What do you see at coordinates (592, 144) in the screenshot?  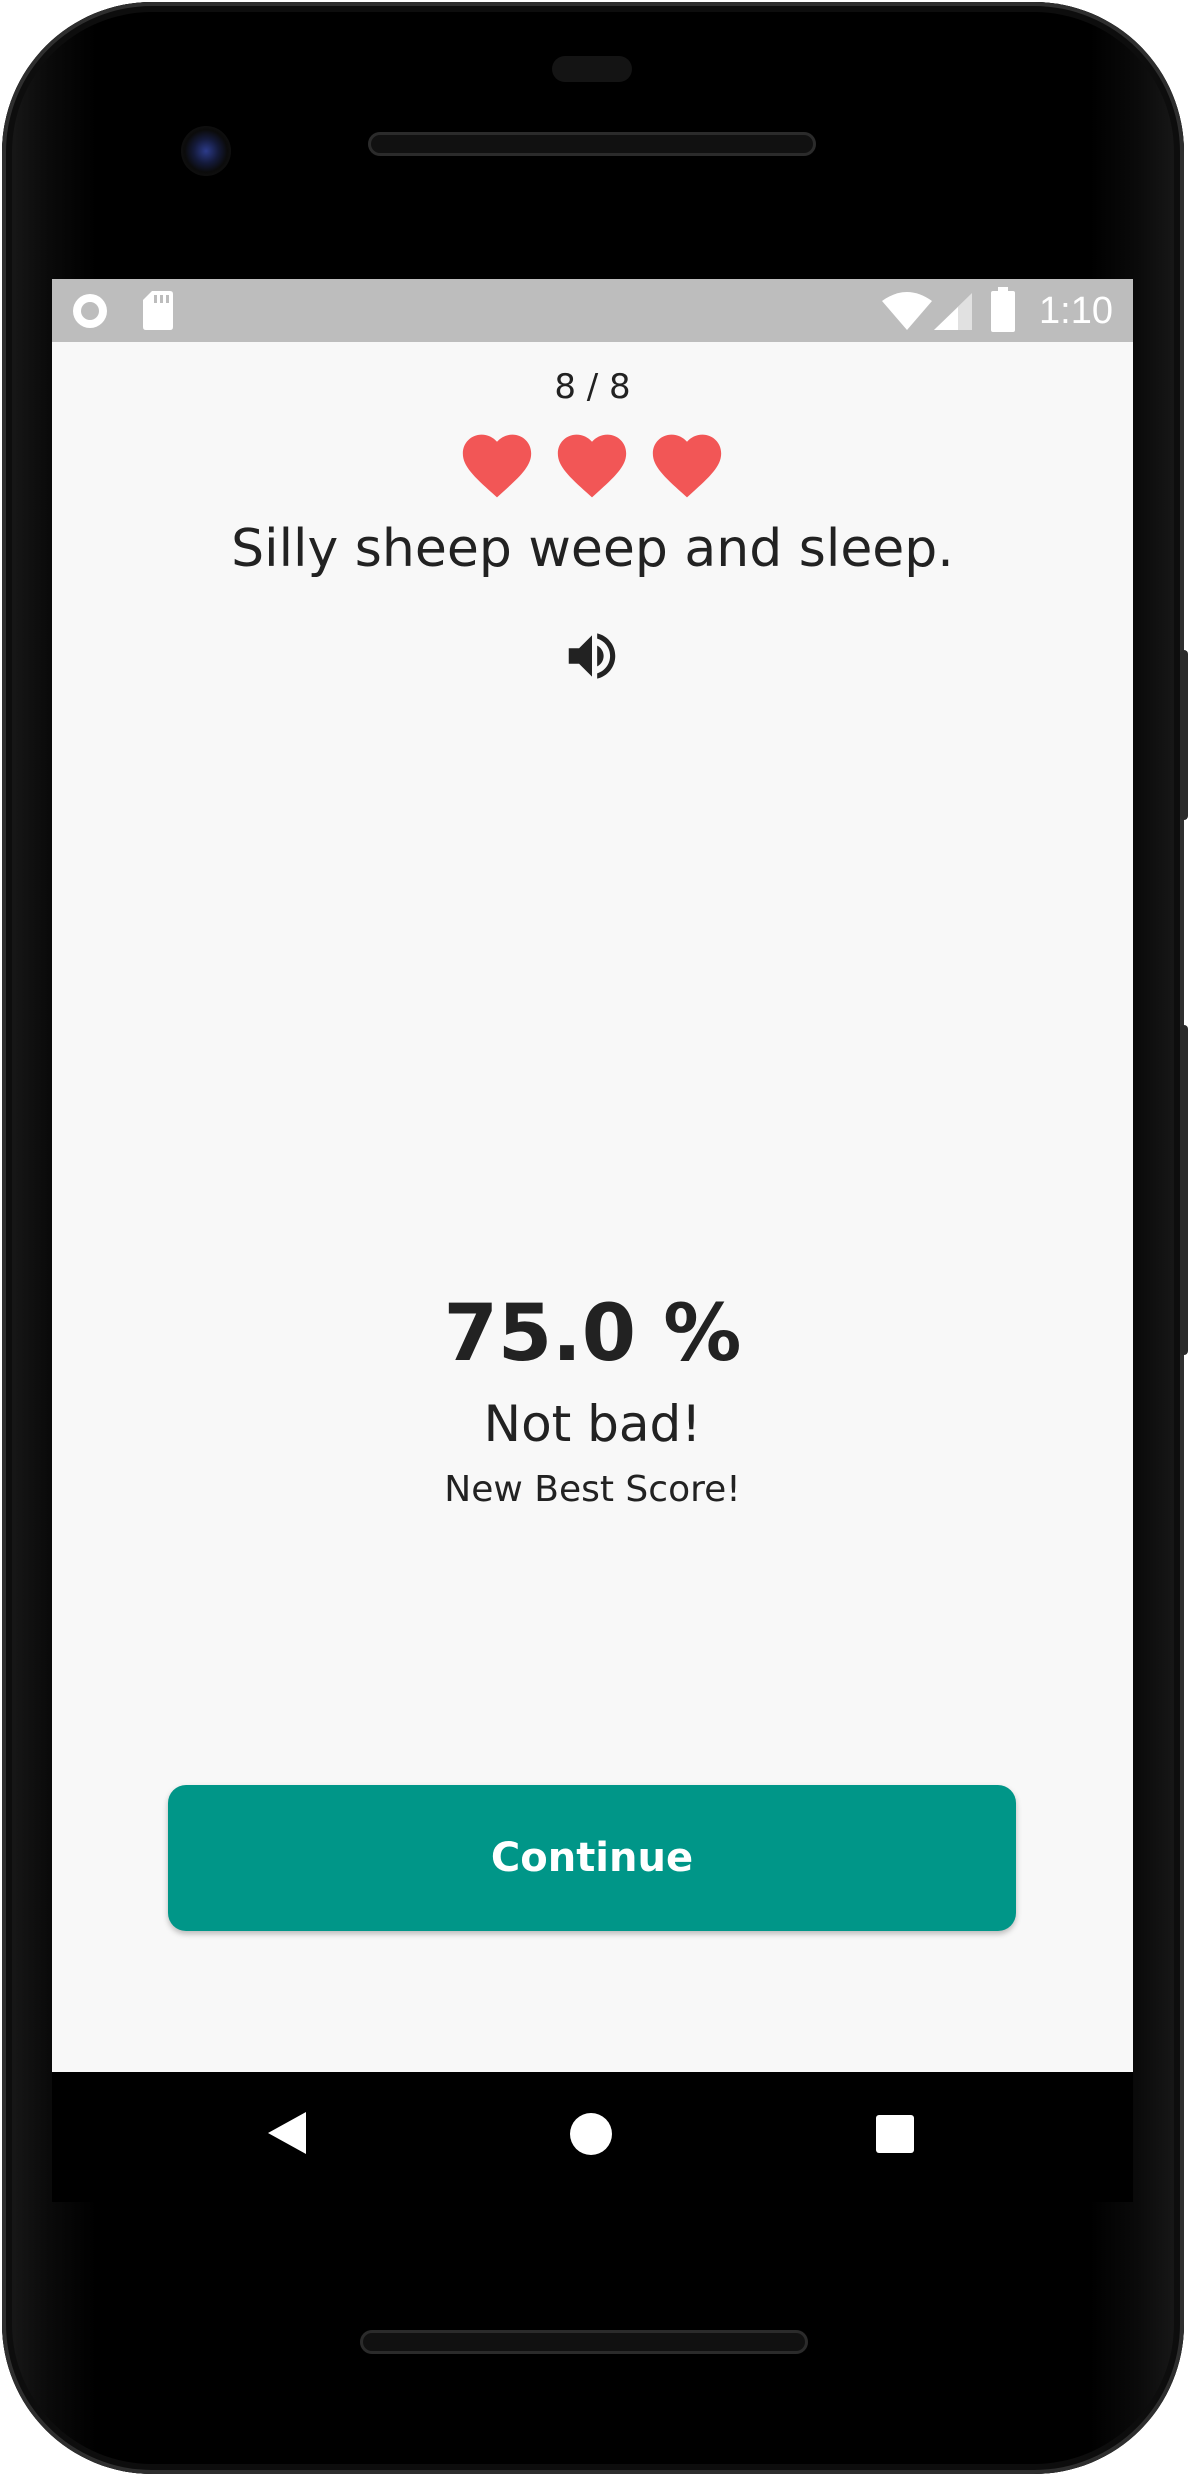 I see `earpiece-speaker` at bounding box center [592, 144].